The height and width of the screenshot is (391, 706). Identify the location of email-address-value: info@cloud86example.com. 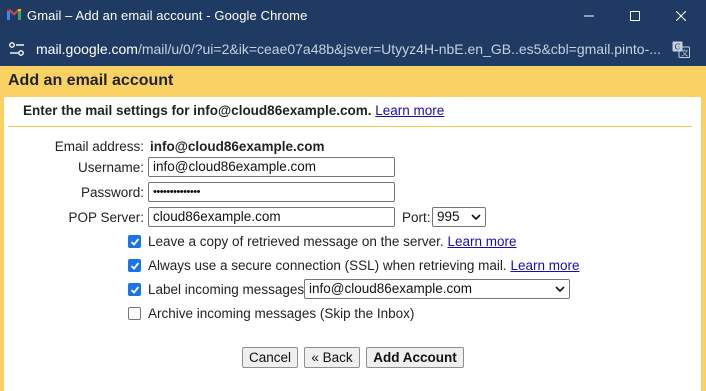
(237, 146).